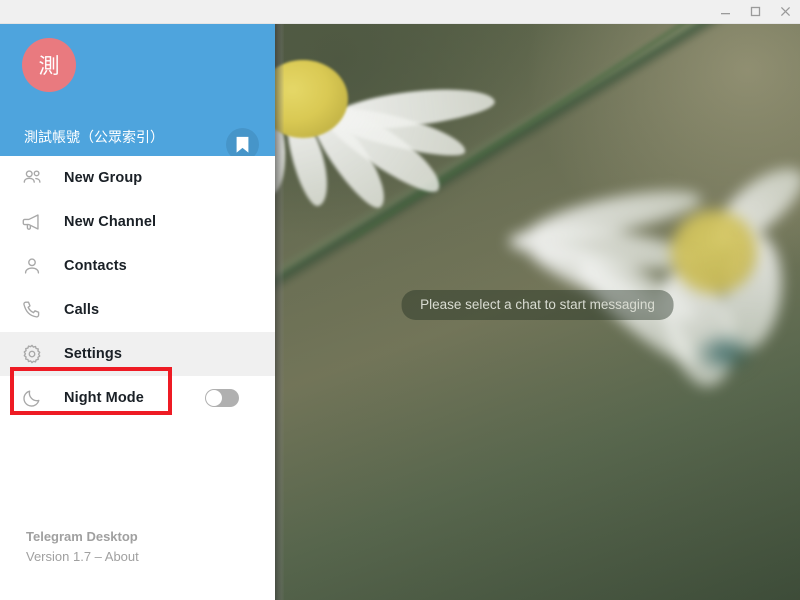  What do you see at coordinates (82, 557) in the screenshot?
I see `version-about-link: Version 1.7 – About` at bounding box center [82, 557].